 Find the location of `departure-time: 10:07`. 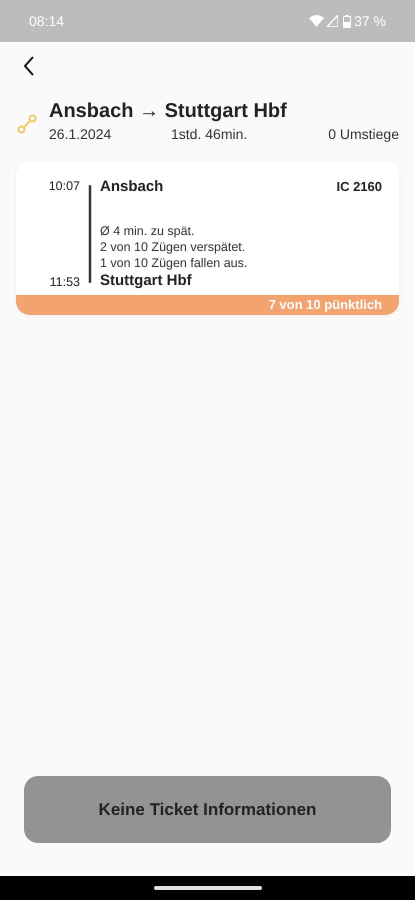

departure-time: 10:07 is located at coordinates (64, 186).